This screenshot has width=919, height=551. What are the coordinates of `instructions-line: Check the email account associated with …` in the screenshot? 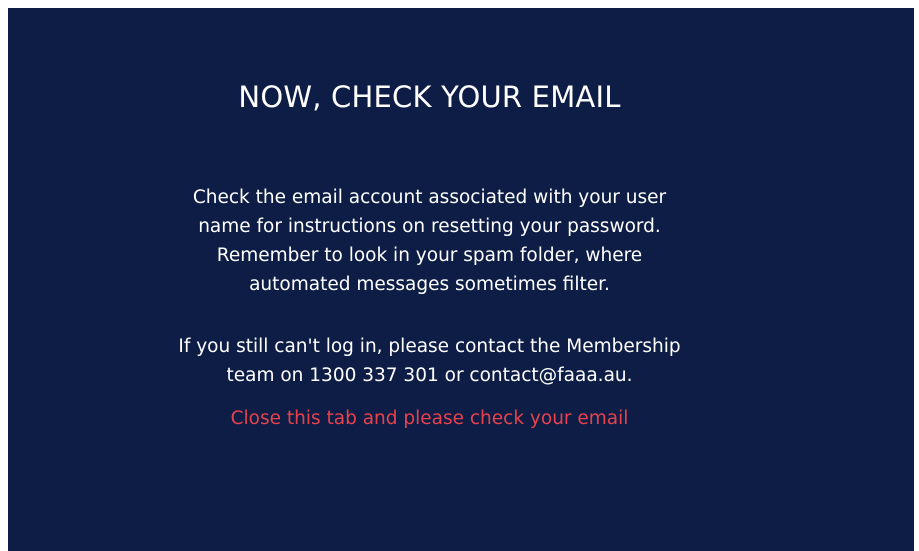 It's located at (429, 197).